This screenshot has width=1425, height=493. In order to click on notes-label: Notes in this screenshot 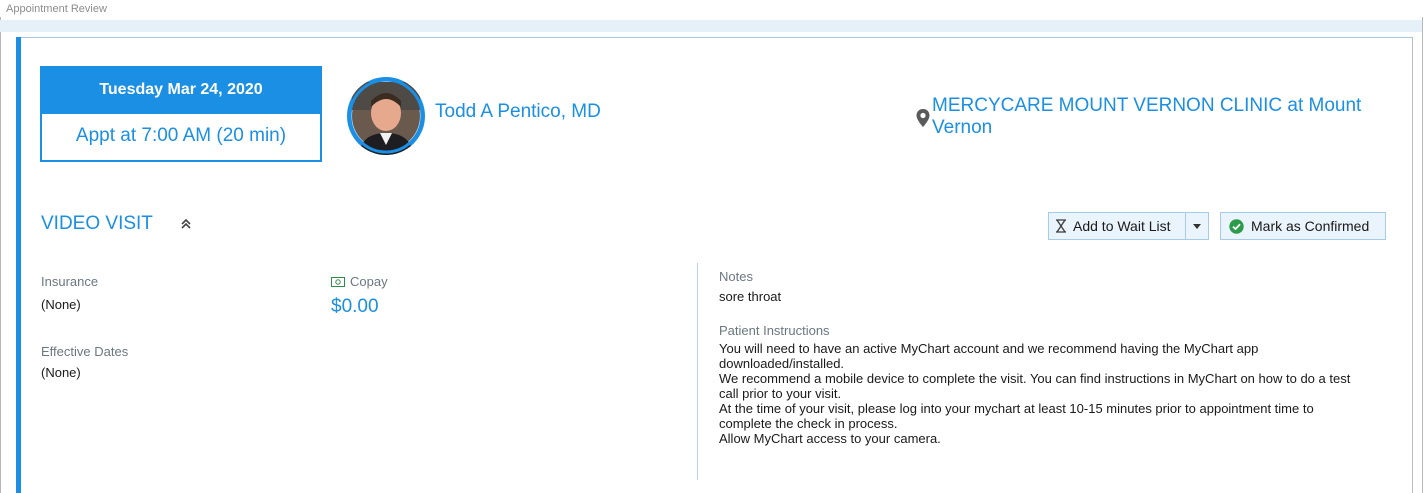, I will do `click(736, 276)`.